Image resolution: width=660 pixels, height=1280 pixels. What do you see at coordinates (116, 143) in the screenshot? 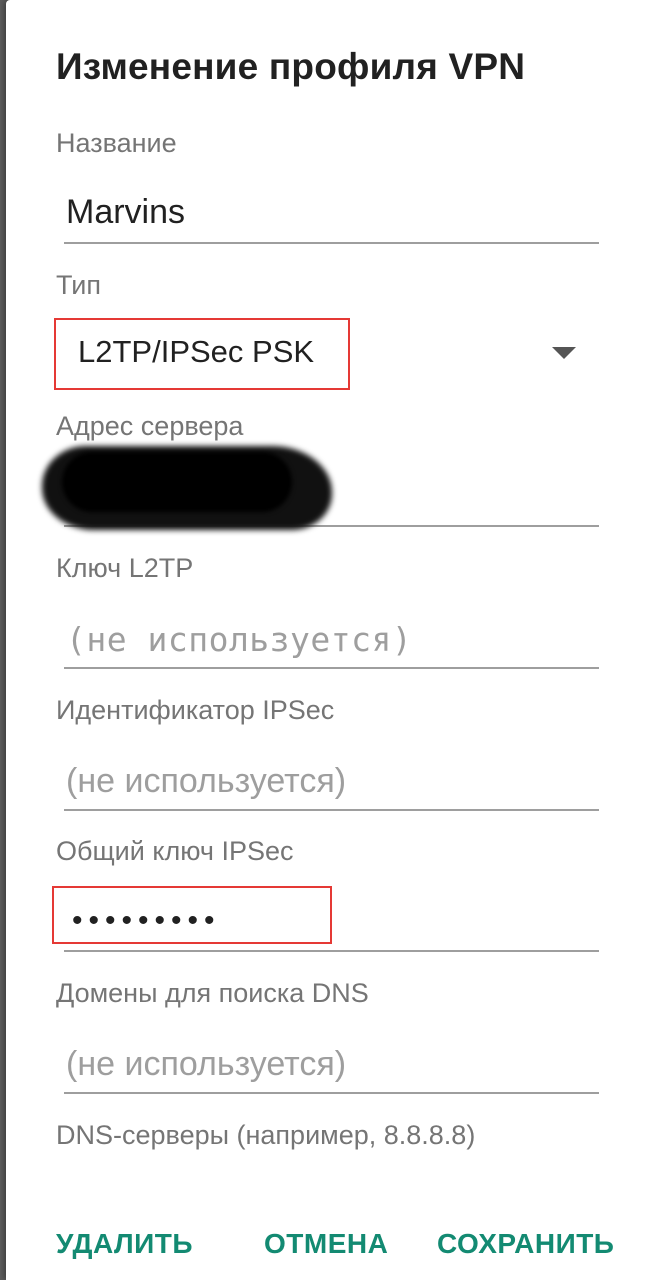
I see `name-label: Название` at bounding box center [116, 143].